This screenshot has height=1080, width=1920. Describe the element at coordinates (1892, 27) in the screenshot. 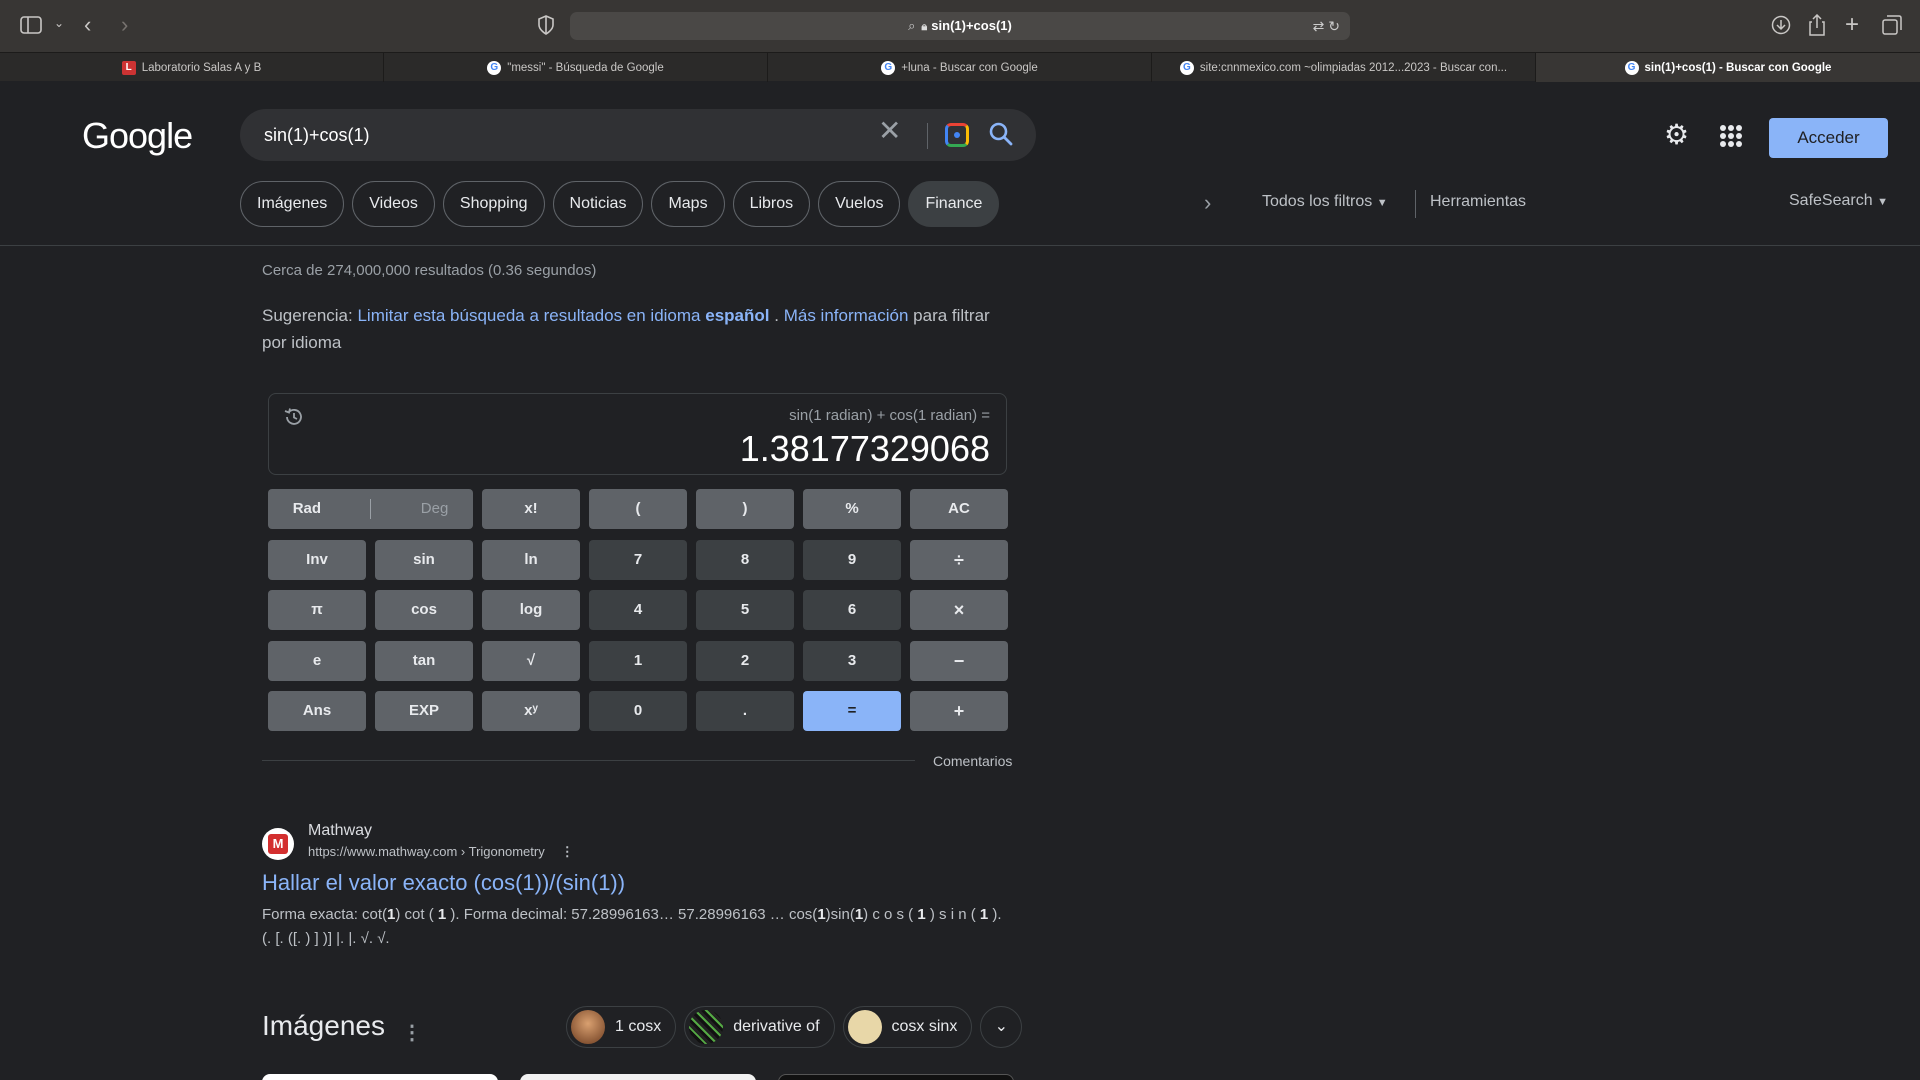

I see `tab-overview-icon` at that location.